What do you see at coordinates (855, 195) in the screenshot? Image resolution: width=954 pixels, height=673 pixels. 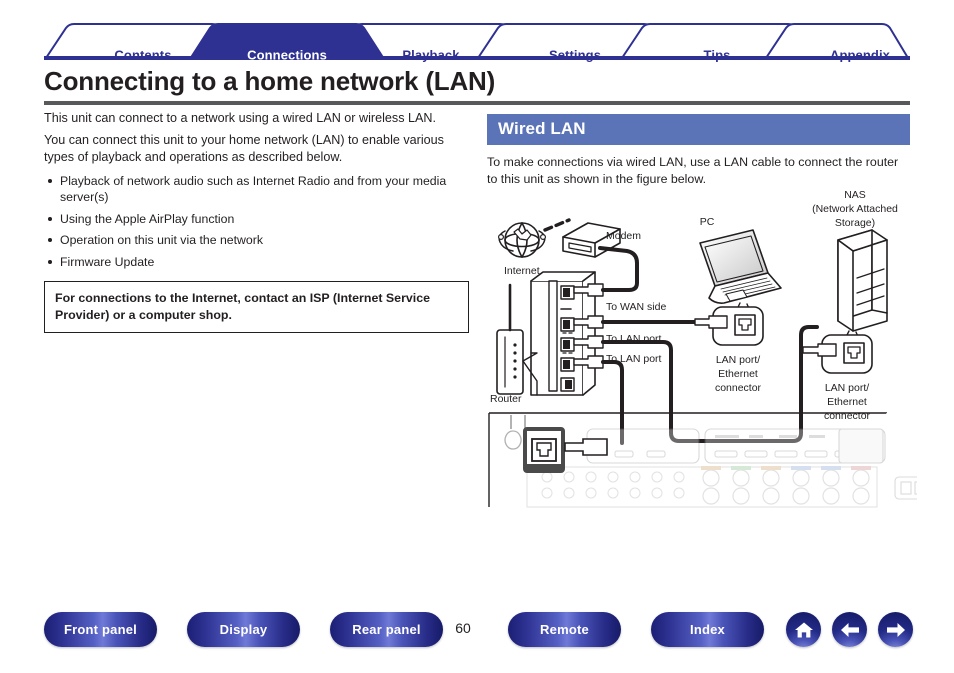 I see `label-nas-1: NAS` at bounding box center [855, 195].